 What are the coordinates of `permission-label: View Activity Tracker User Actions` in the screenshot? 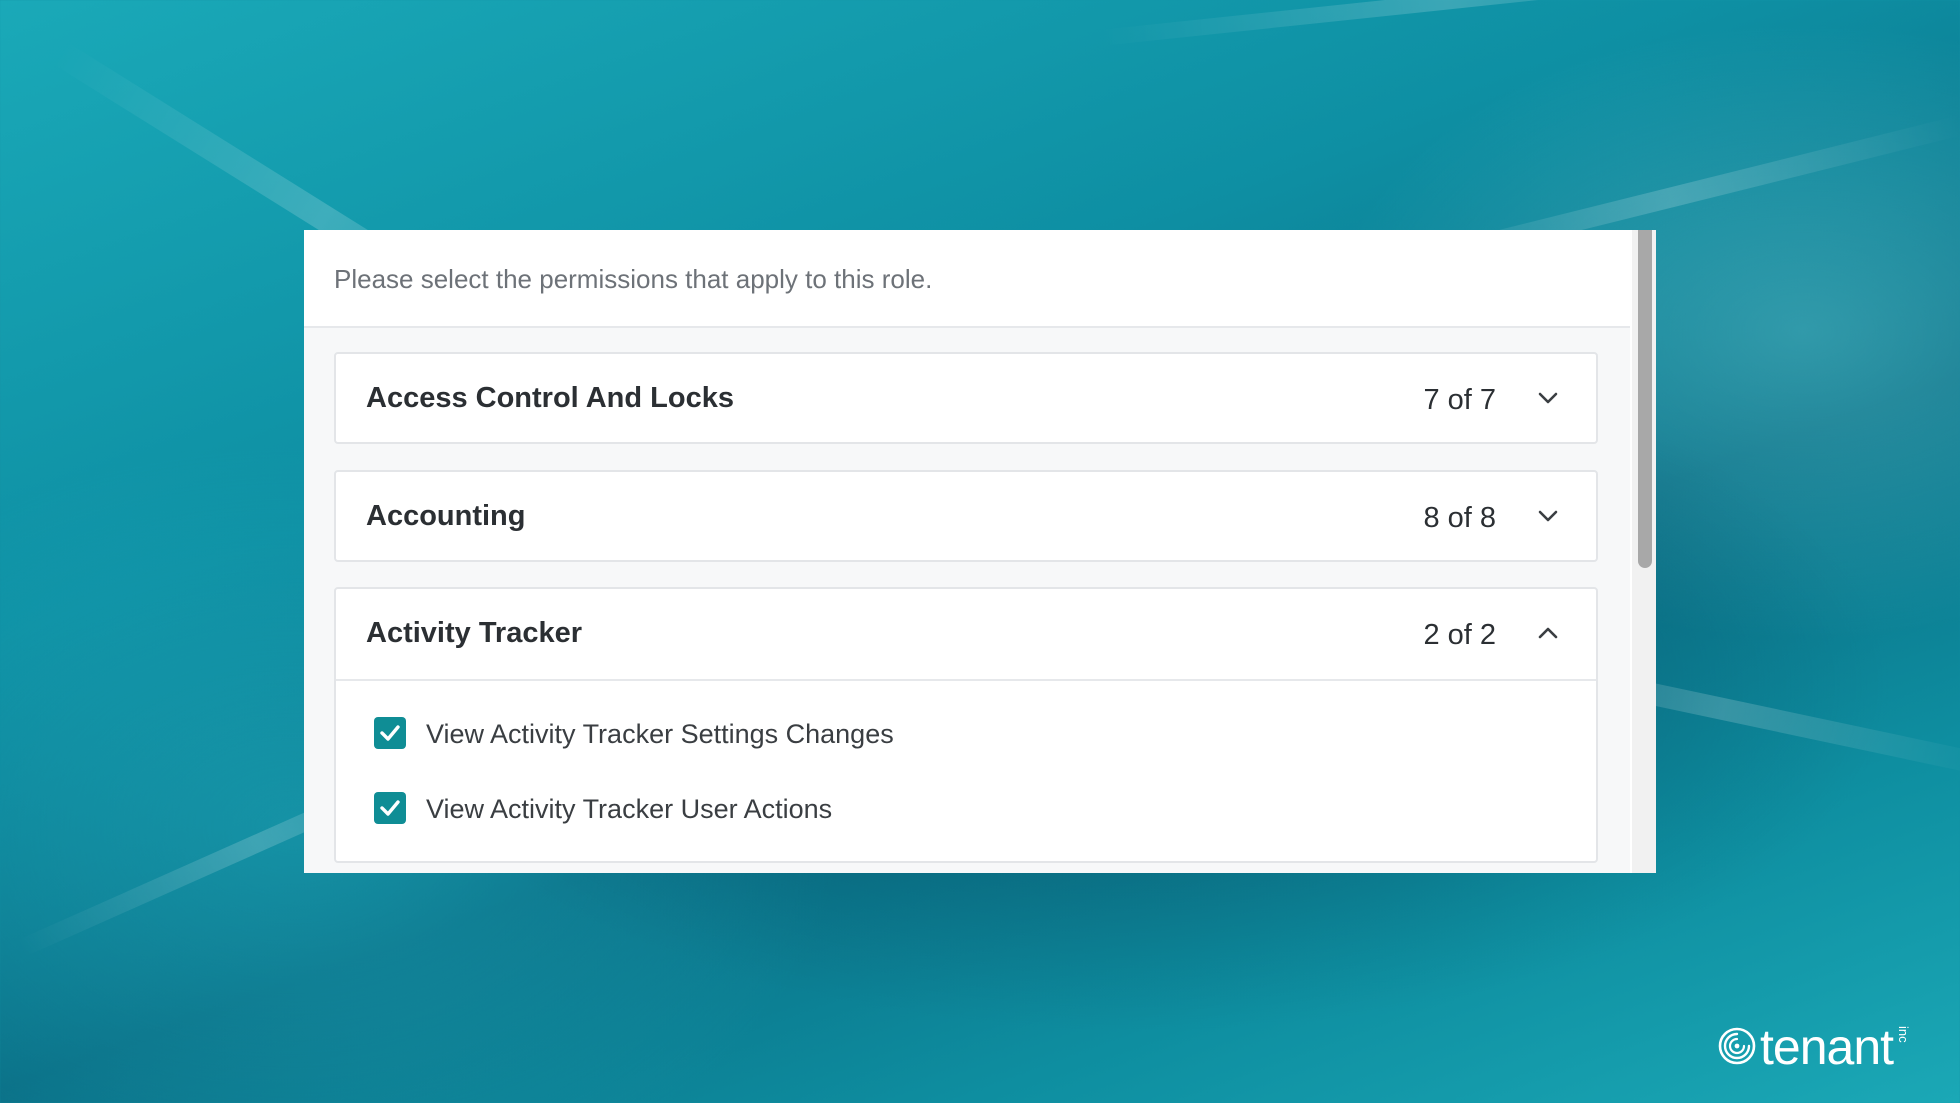 It's located at (629, 809).